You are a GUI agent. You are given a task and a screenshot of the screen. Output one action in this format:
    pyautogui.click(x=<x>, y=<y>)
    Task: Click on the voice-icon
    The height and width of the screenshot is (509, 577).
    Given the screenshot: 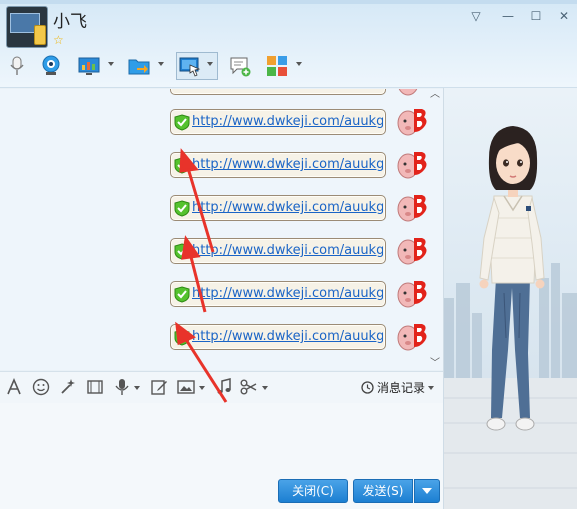 What is the action you would take?
    pyautogui.click(x=122, y=387)
    